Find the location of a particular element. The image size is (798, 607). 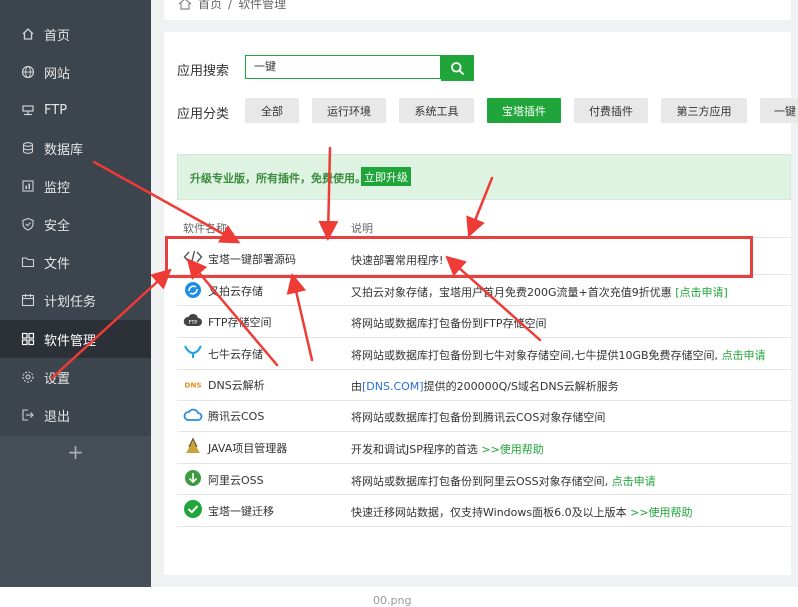

globe-icon is located at coordinates (28, 72).